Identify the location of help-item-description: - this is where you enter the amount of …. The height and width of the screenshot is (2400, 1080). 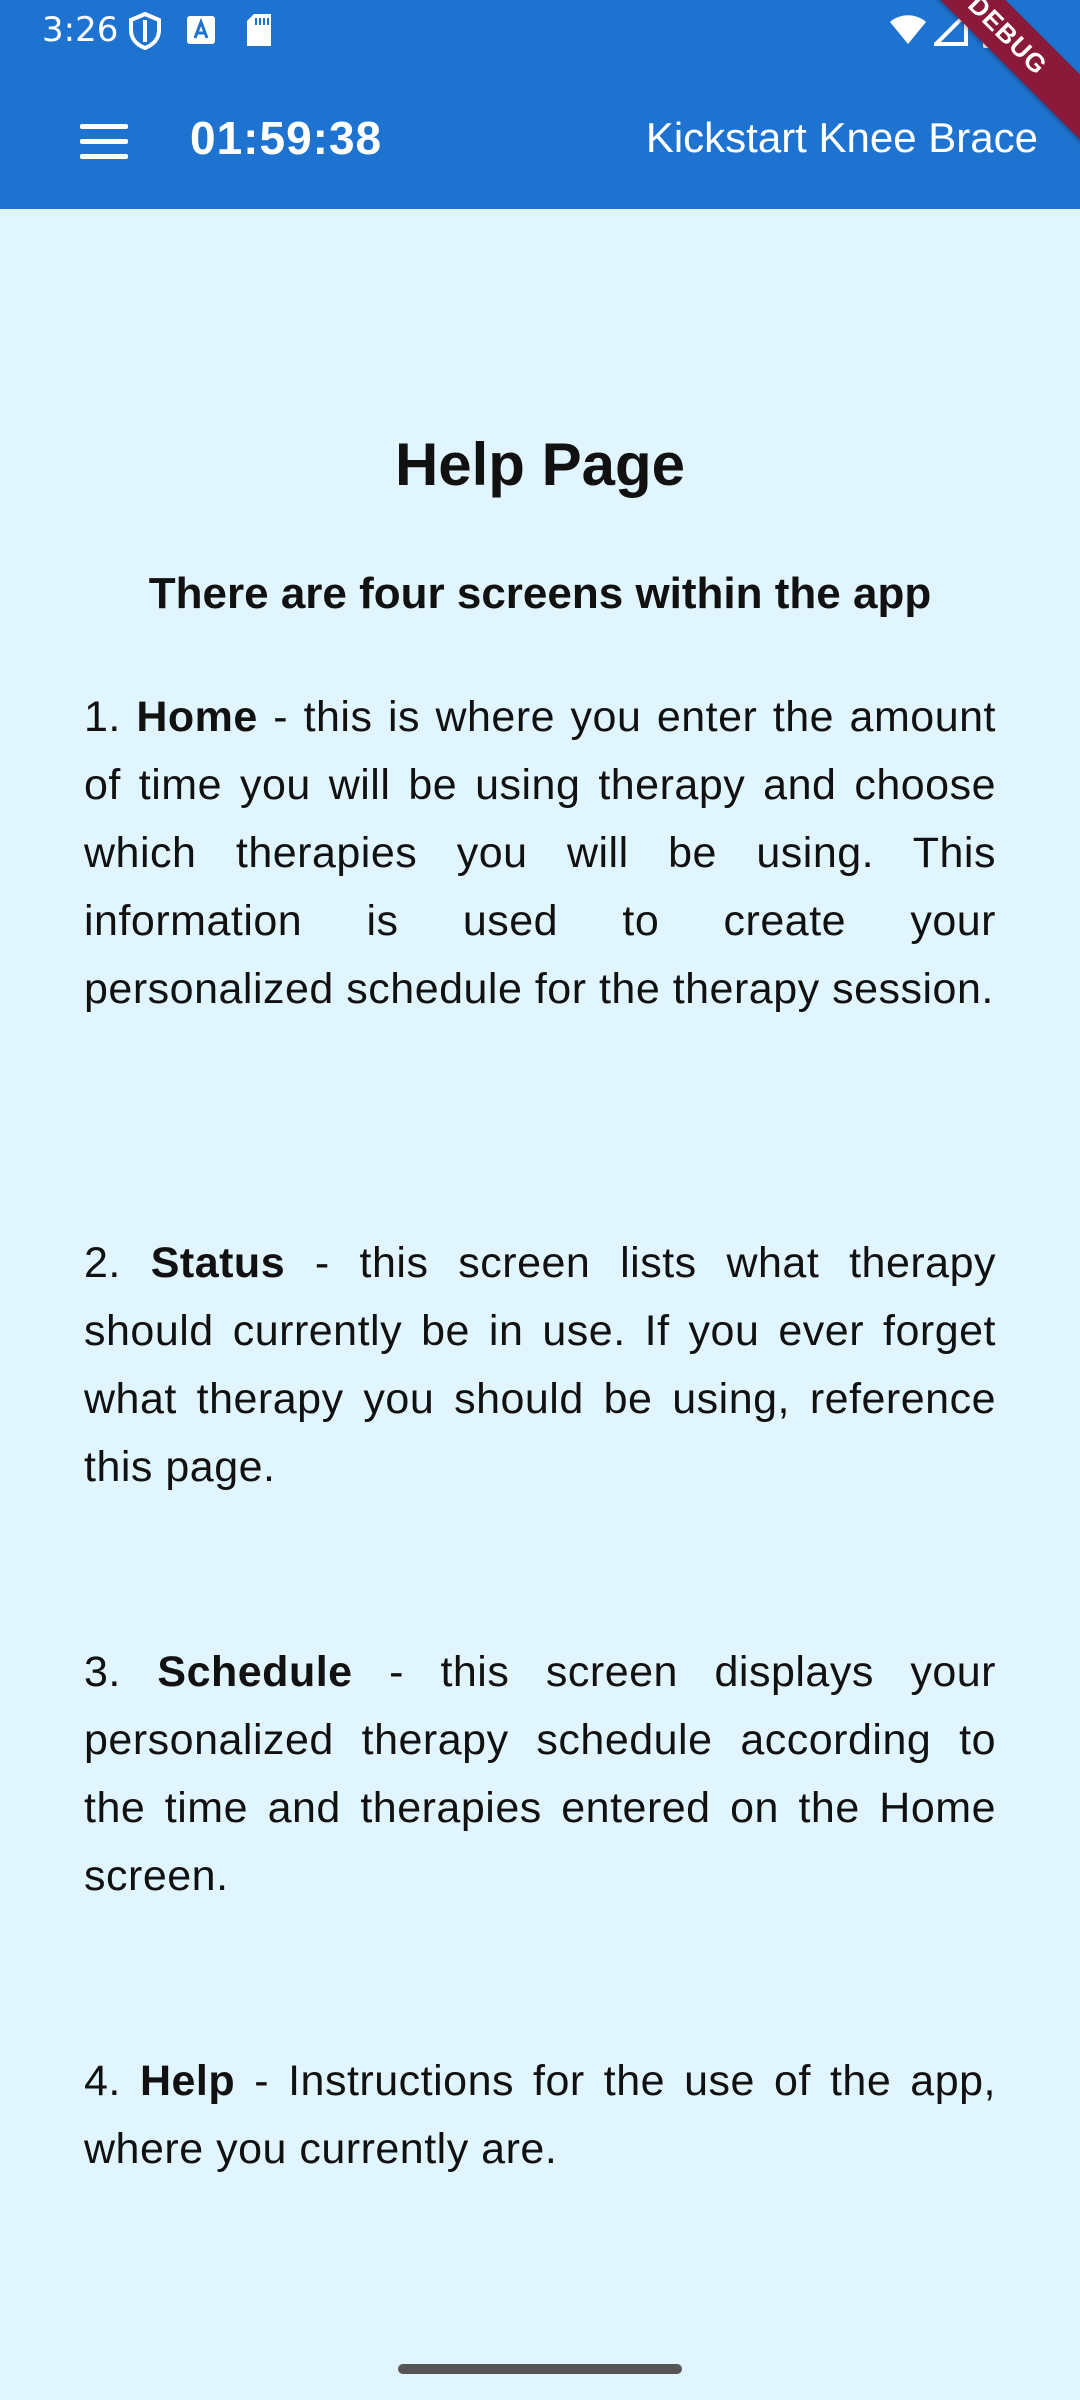
(540, 853).